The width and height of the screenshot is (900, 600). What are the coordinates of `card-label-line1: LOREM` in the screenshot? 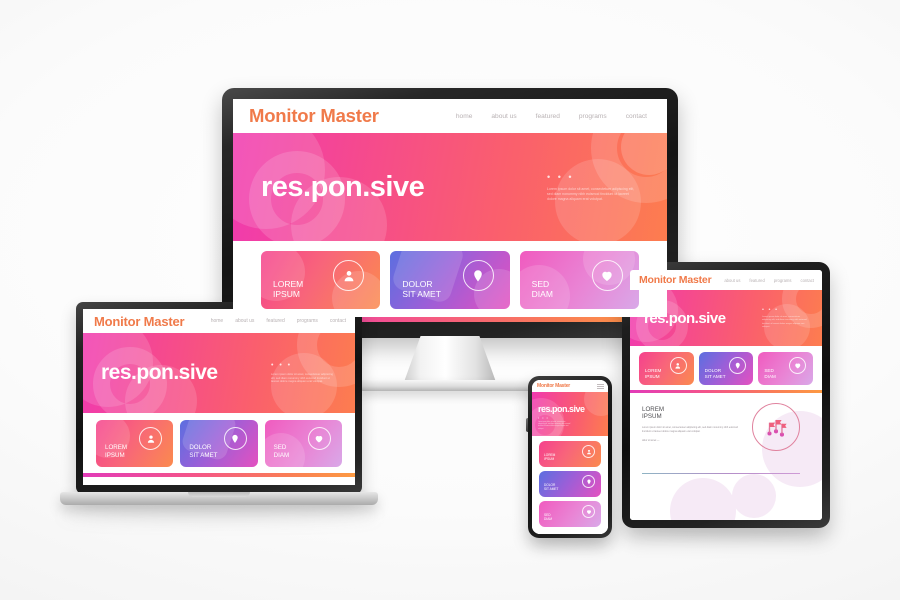 It's located at (653, 371).